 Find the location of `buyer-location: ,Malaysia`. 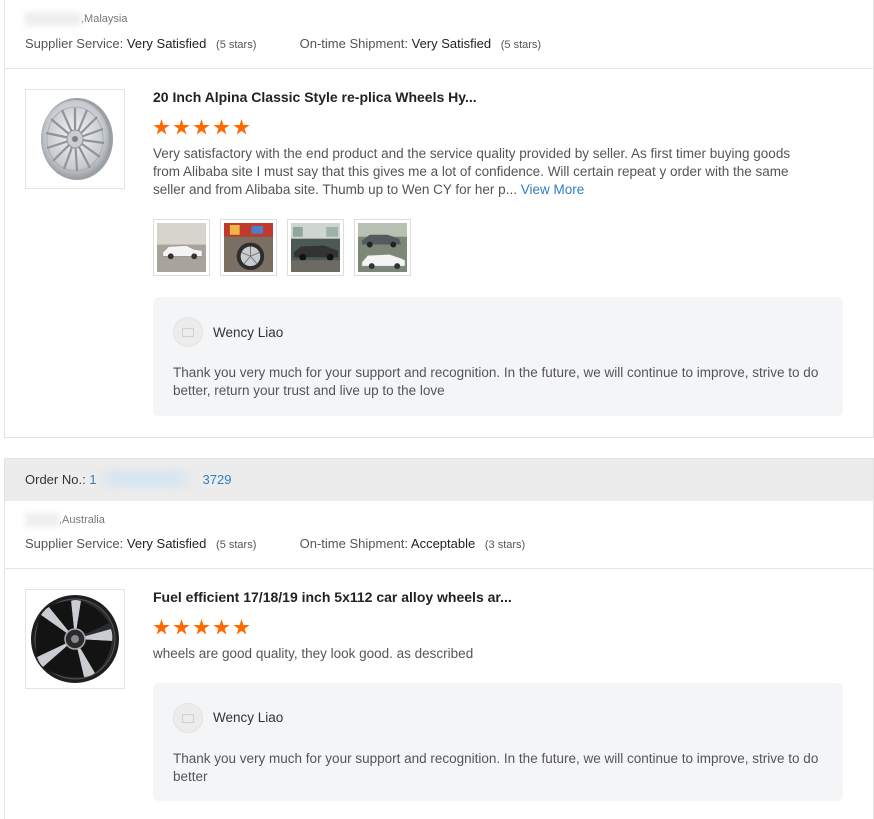

buyer-location: ,Malaysia is located at coordinates (76, 19).